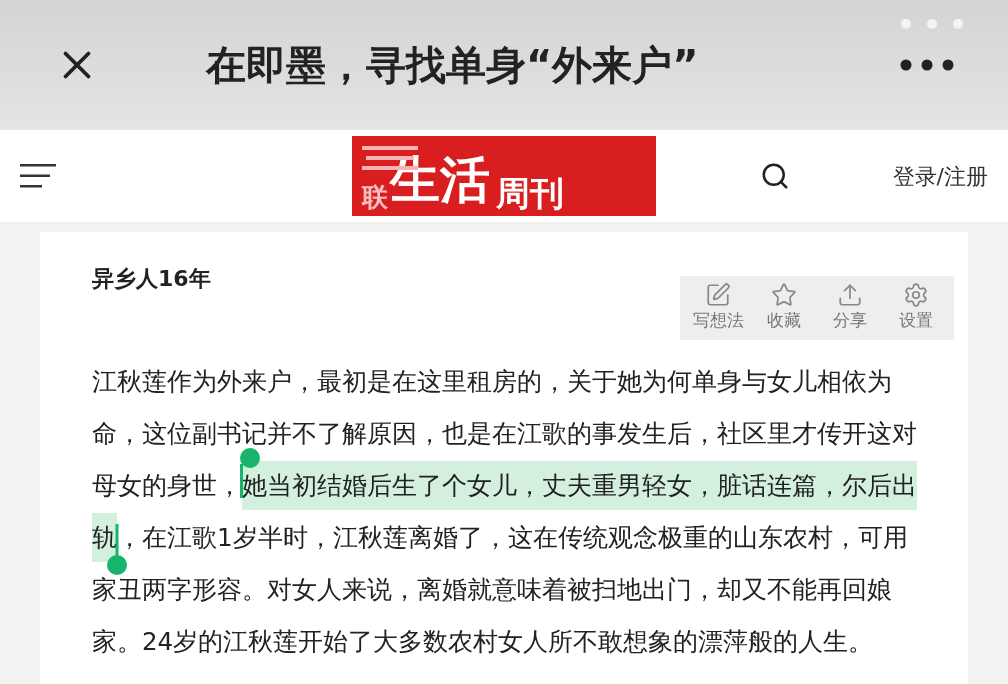 The image size is (1008, 684). I want to click on share-icon, so click(850, 295).